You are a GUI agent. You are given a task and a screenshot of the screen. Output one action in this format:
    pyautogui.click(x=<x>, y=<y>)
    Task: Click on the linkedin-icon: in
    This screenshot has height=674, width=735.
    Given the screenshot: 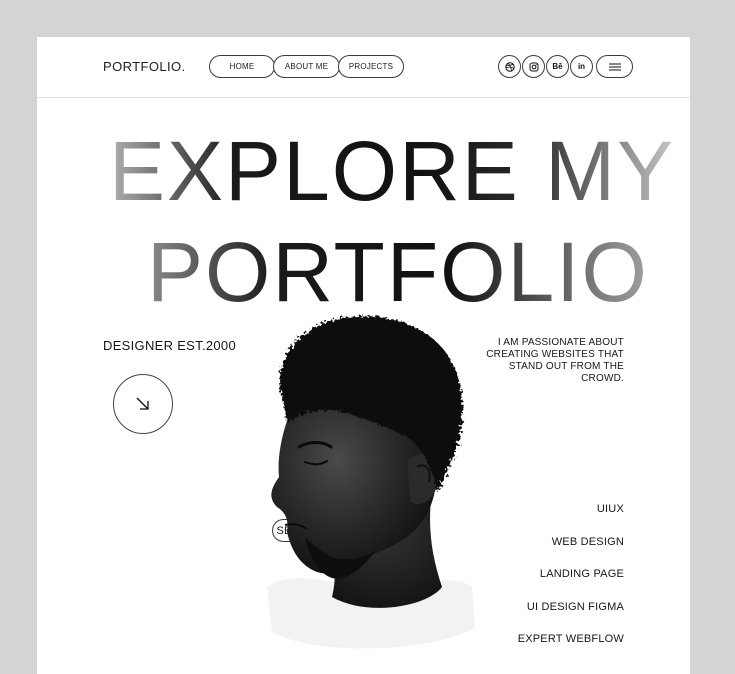 What is the action you would take?
    pyautogui.click(x=581, y=66)
    